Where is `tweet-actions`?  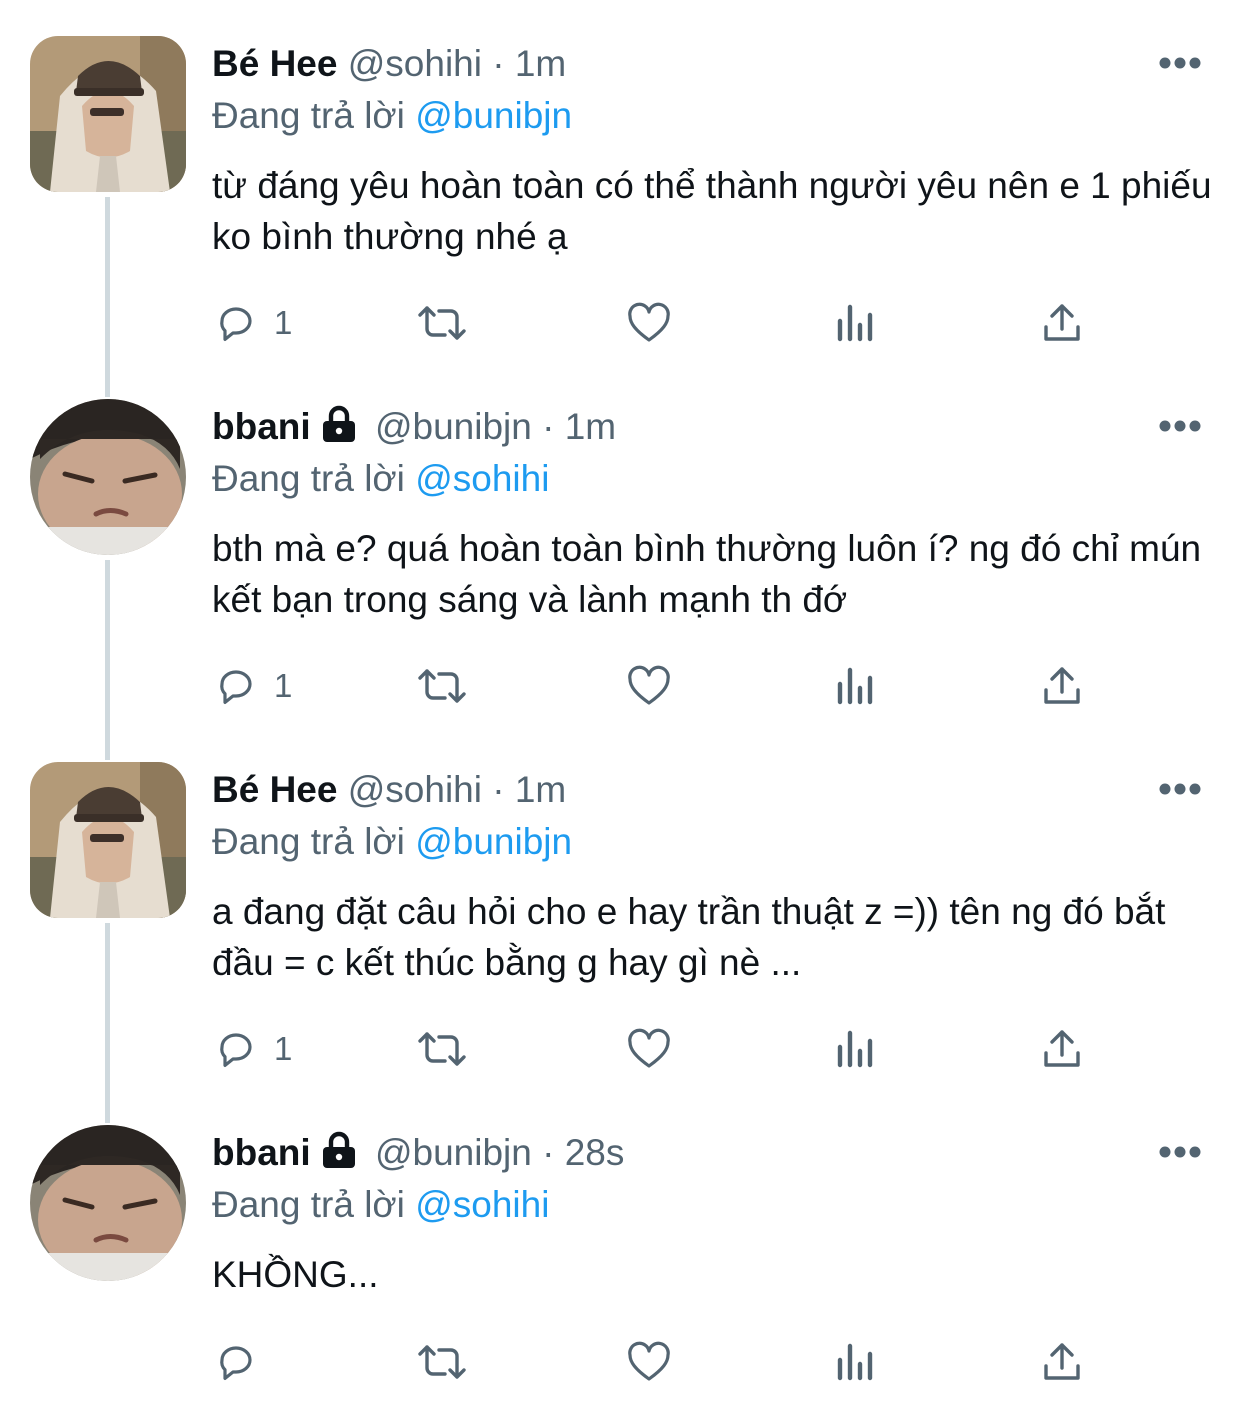 tweet-actions is located at coordinates (662, 1362).